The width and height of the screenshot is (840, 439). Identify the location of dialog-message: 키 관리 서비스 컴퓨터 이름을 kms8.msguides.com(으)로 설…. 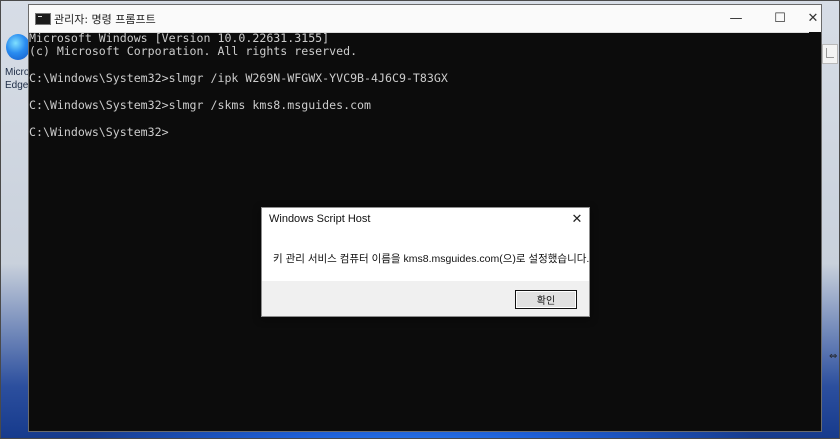
(431, 259).